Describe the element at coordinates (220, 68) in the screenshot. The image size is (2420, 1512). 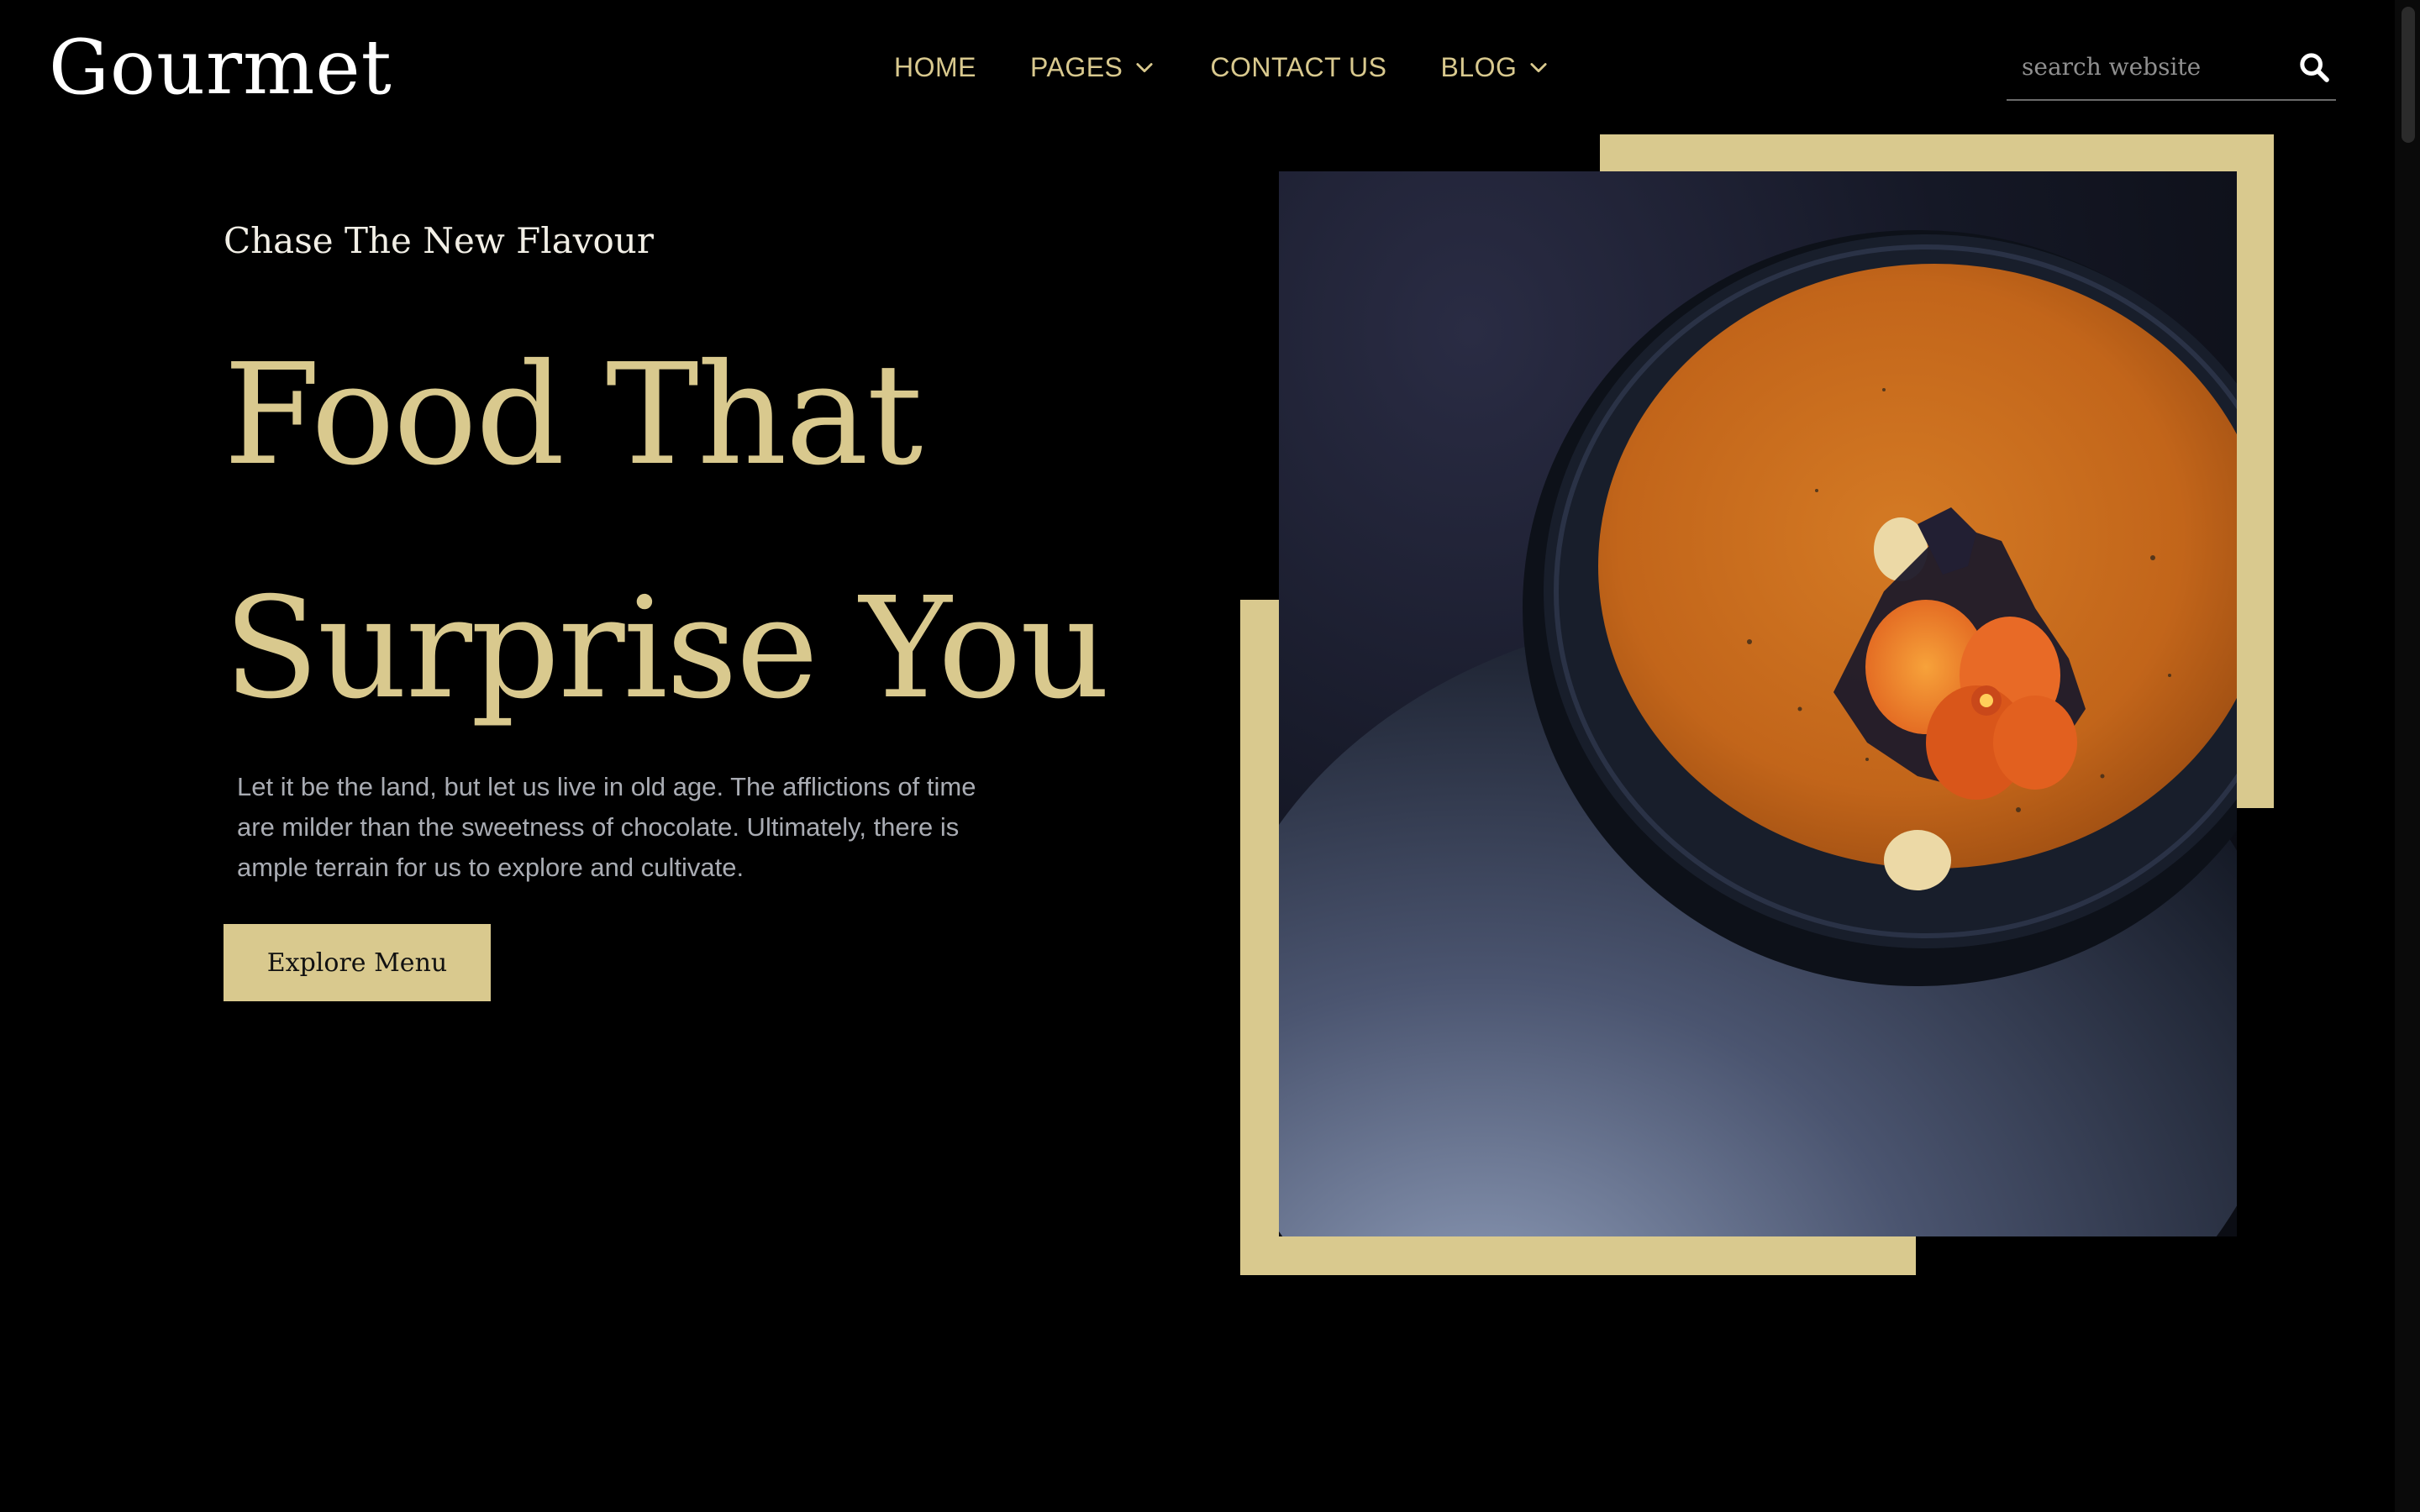
I see `site-logo: Gourmet` at that location.